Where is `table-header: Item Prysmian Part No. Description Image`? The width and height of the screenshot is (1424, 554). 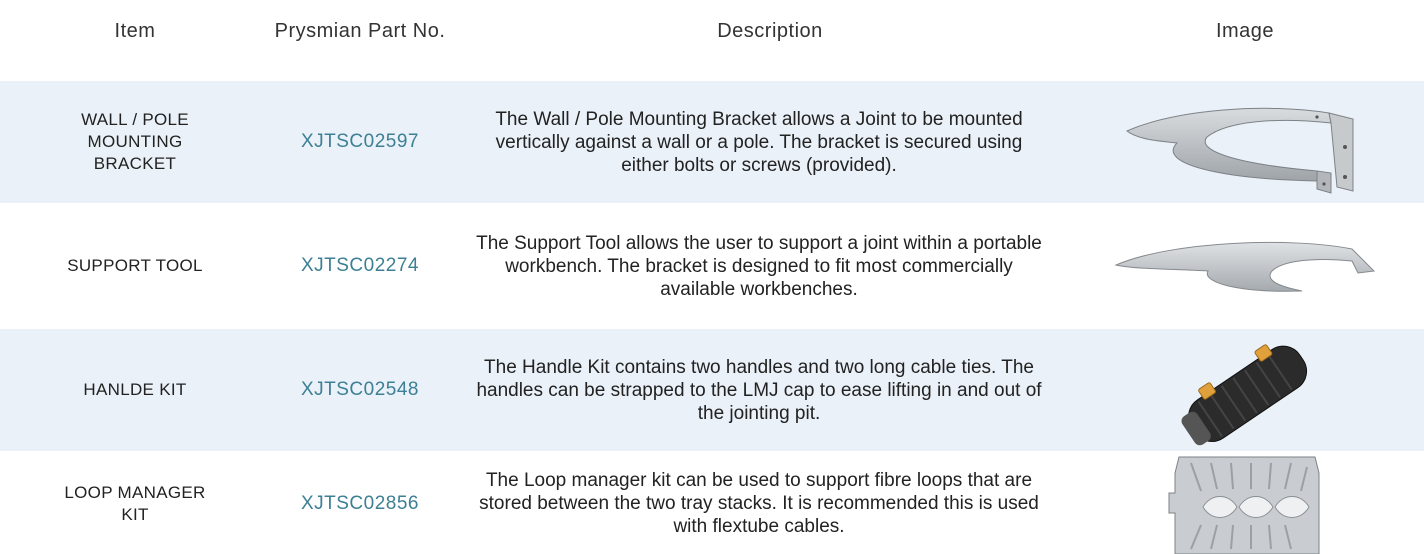
table-header: Item Prysmian Part No. Description Image is located at coordinates (712, 39).